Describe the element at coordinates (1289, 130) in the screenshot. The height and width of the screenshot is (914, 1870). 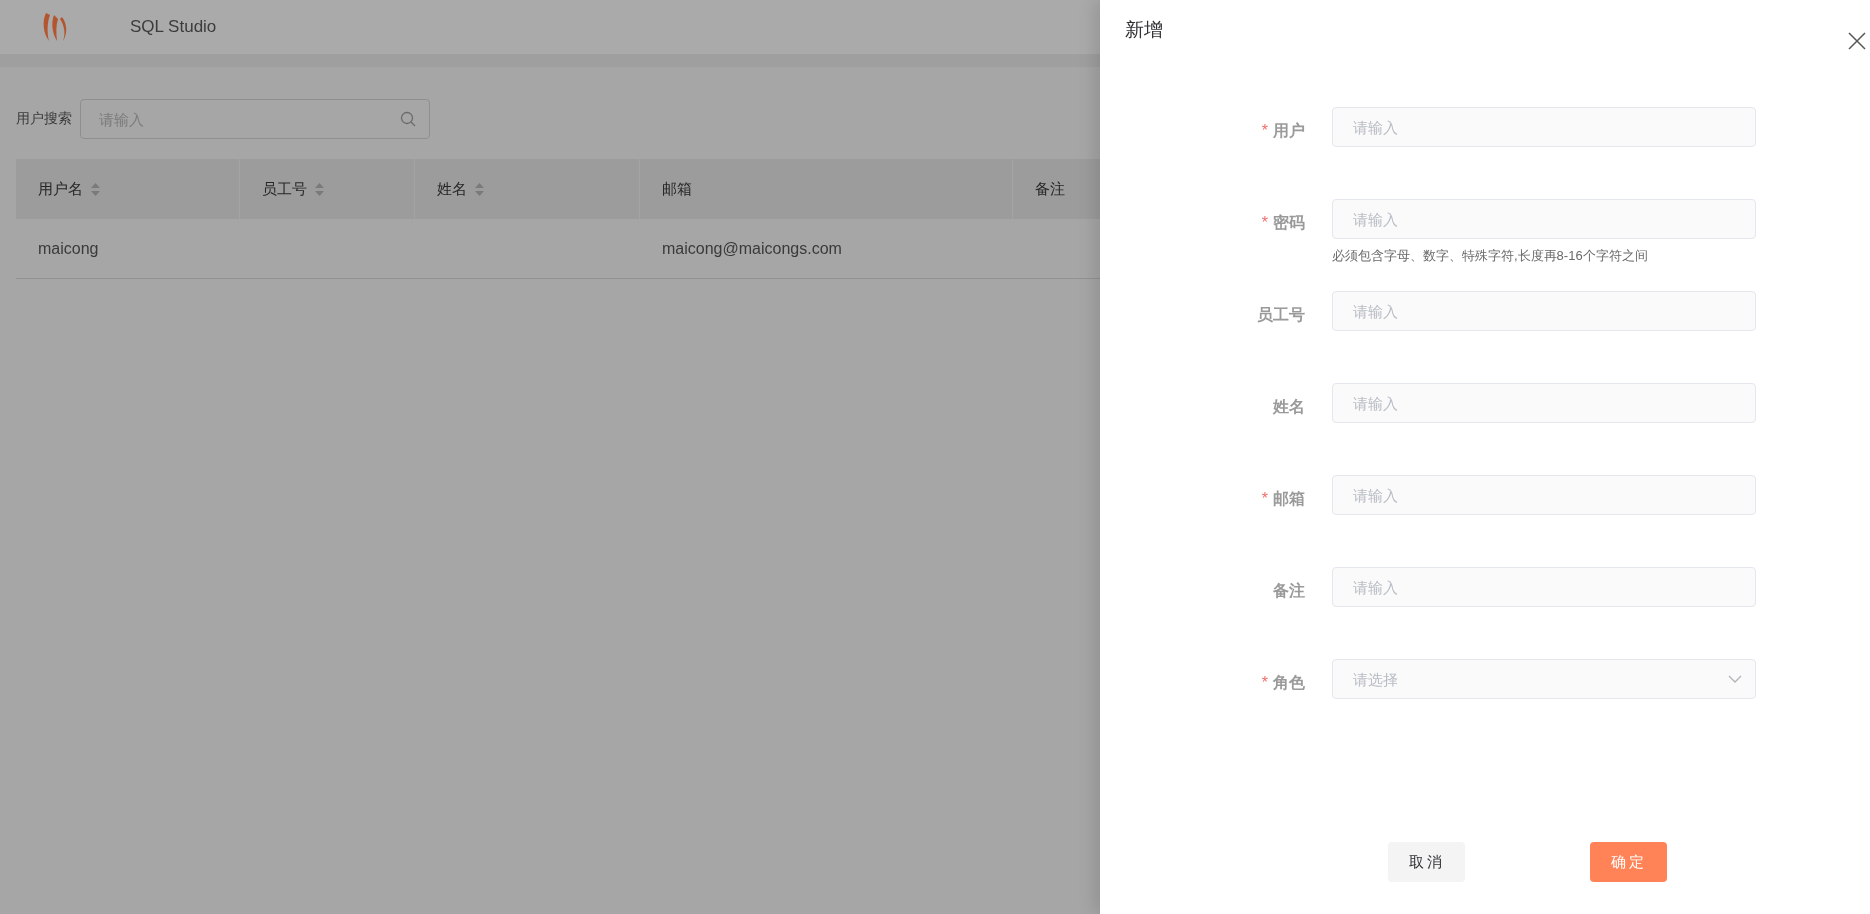
I see `field-label: 用户` at that location.